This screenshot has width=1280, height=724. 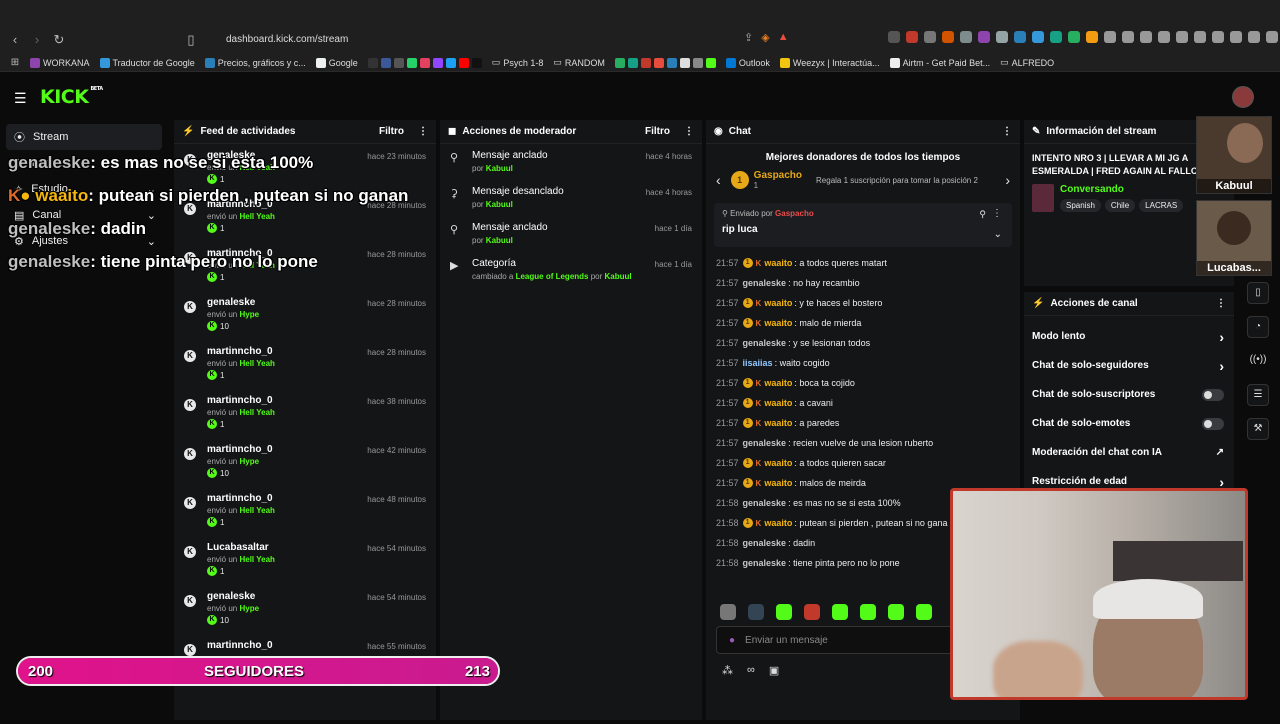 I want to click on bookmark-item: Outlook, so click(x=747, y=62).